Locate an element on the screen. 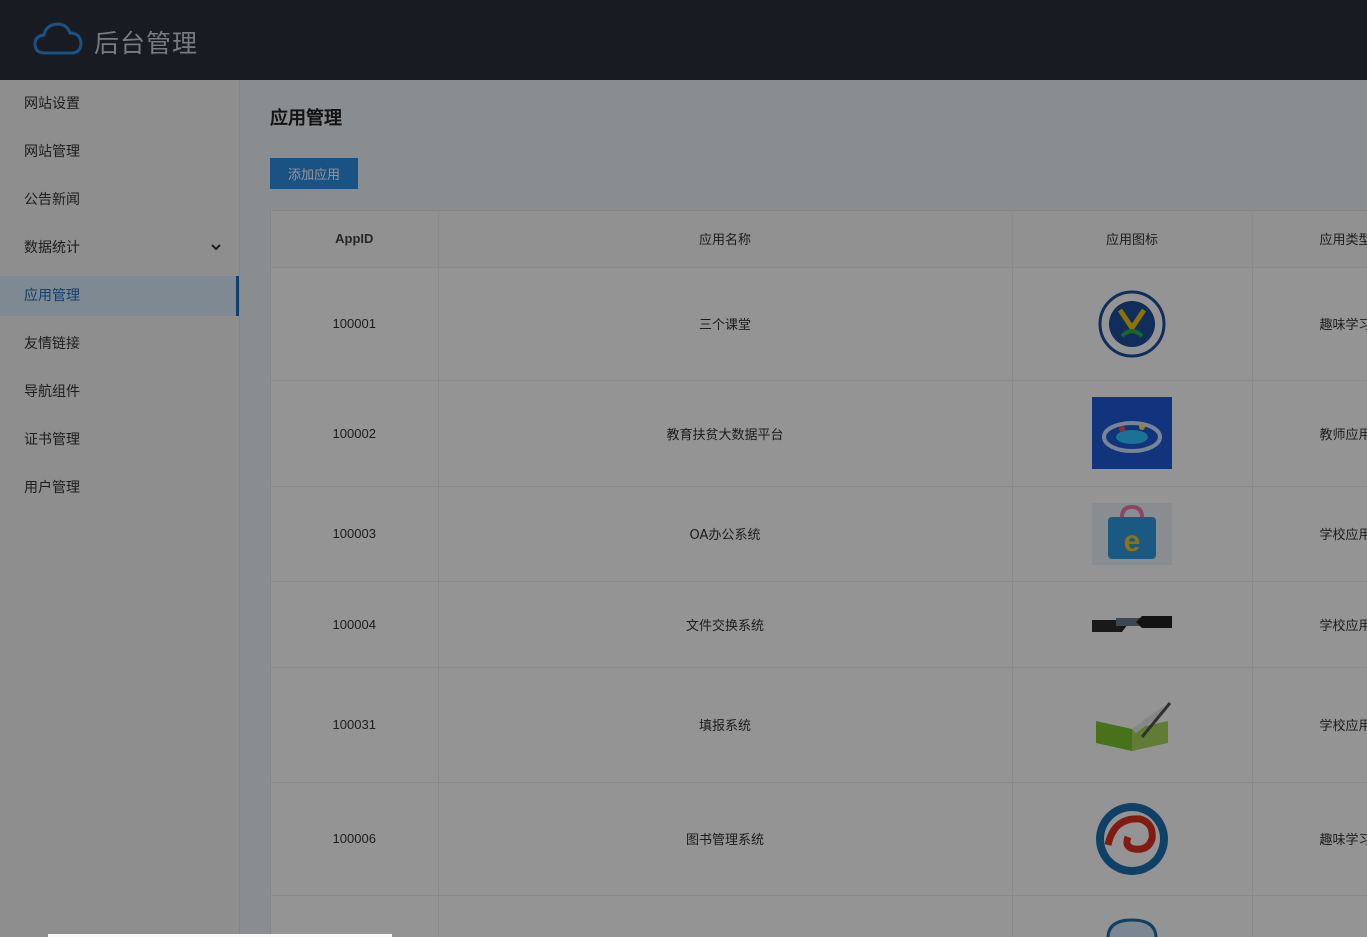 The width and height of the screenshot is (1367, 937). cell-appid: 100001 is located at coordinates (355, 324).